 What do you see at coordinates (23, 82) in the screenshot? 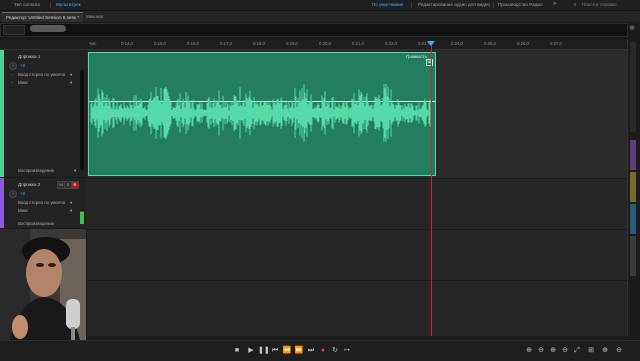
I see `track-1-output: Микс` at bounding box center [23, 82].